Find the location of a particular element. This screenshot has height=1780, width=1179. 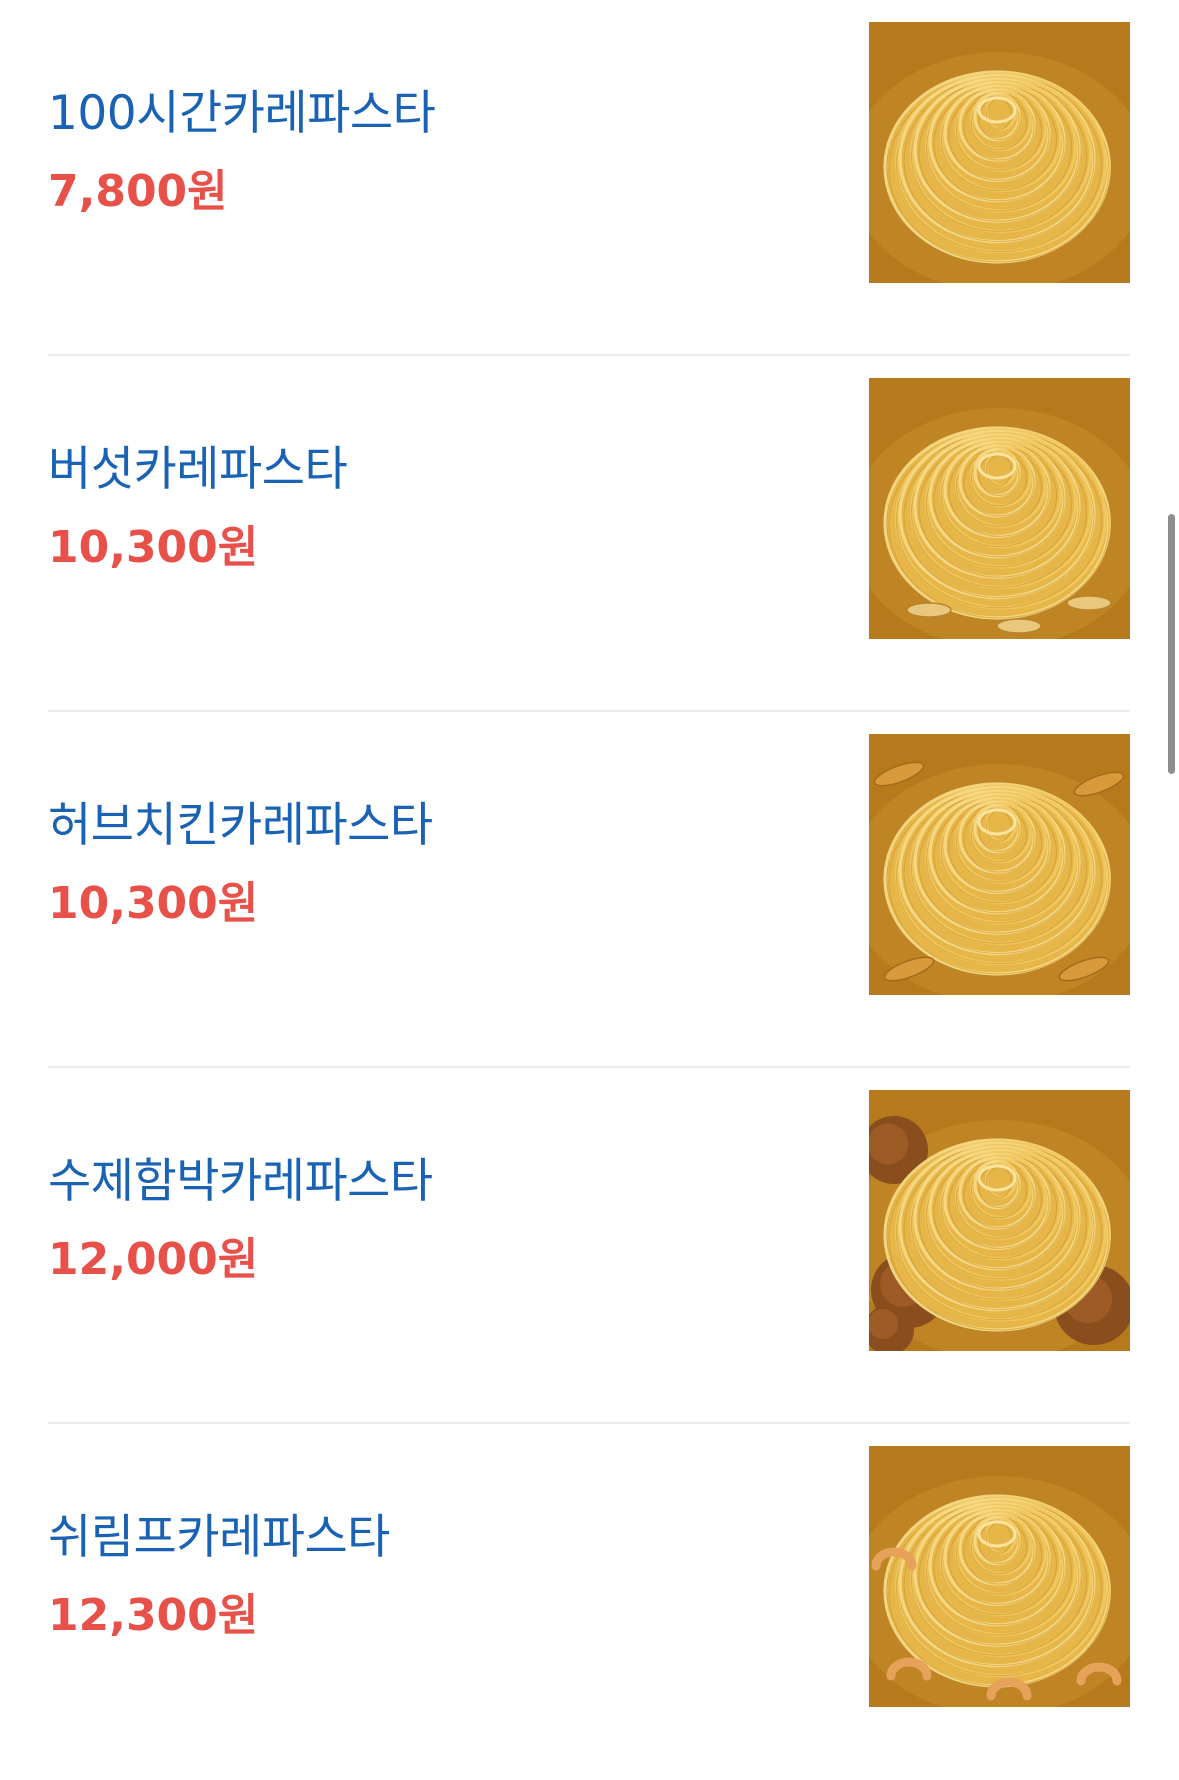

curry-pasta-photo is located at coordinates (999, 152).